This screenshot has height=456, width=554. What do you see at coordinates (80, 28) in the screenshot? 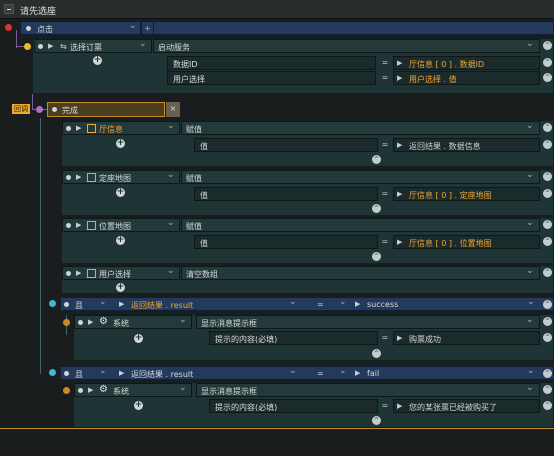
I see `event-header: 点击 ⌄` at bounding box center [80, 28].